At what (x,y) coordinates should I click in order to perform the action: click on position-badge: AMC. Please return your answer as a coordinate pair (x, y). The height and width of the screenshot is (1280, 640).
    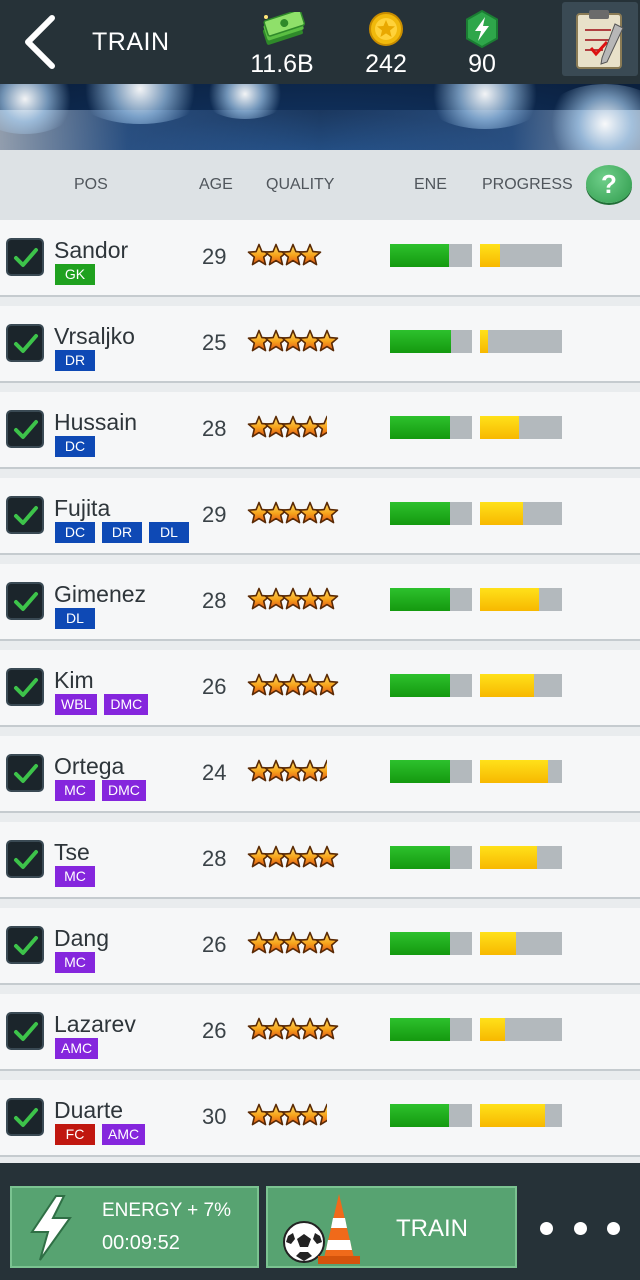
    Looking at the image, I should click on (124, 1134).